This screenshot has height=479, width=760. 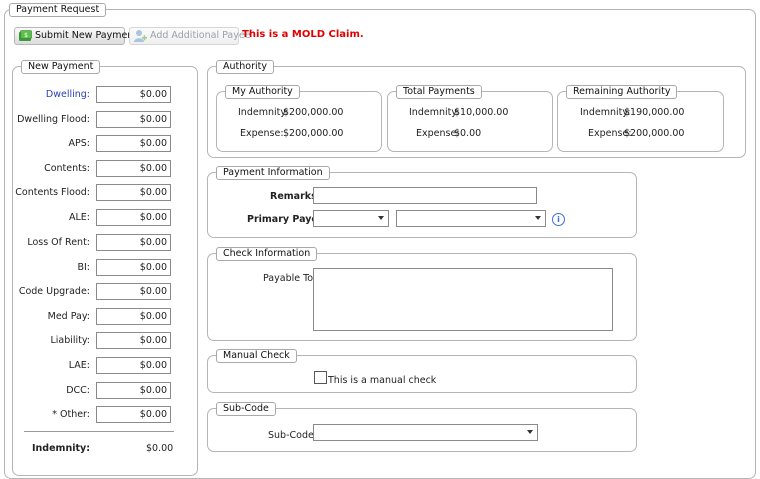 What do you see at coordinates (471, 218) in the screenshot?
I see `primary-payee-name-select` at bounding box center [471, 218].